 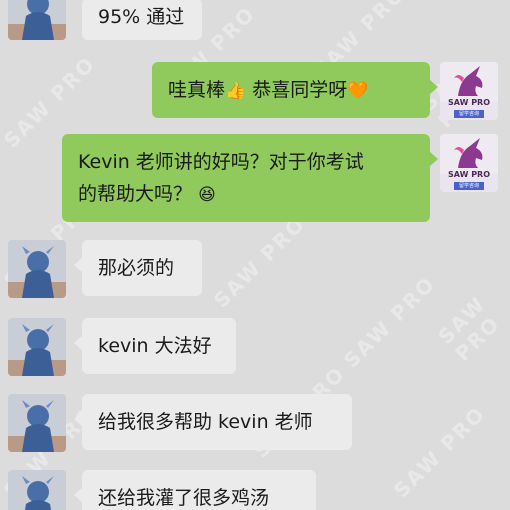 I want to click on message-text: 的帮助大吗？, so click(x=135, y=194).